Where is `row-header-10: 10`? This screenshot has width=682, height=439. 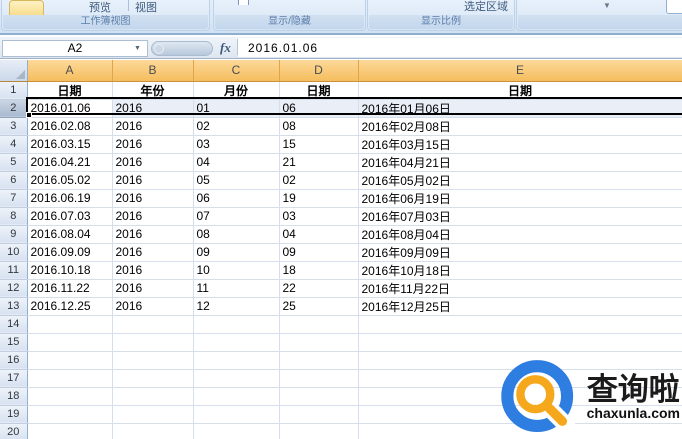 row-header-10: 10 is located at coordinates (14, 252).